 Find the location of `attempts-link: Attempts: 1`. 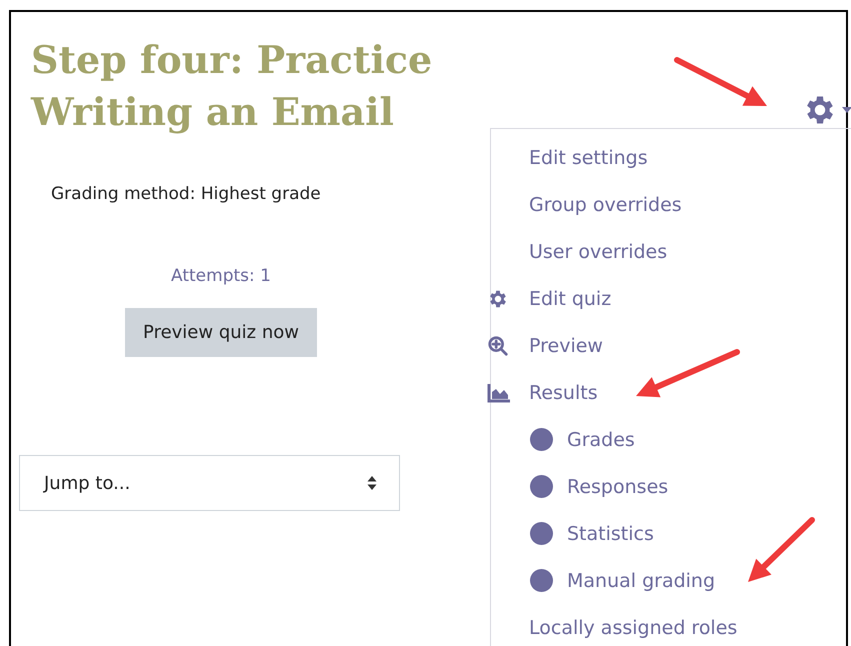

attempts-link: Attempts: 1 is located at coordinates (221, 276).